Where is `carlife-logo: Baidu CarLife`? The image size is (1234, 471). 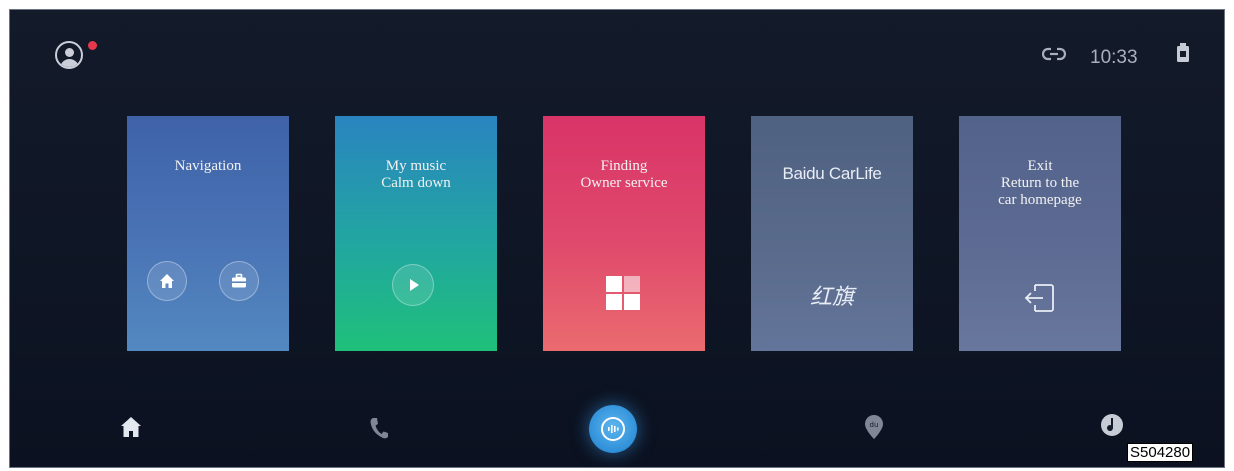
carlife-logo: Baidu CarLife is located at coordinates (832, 173).